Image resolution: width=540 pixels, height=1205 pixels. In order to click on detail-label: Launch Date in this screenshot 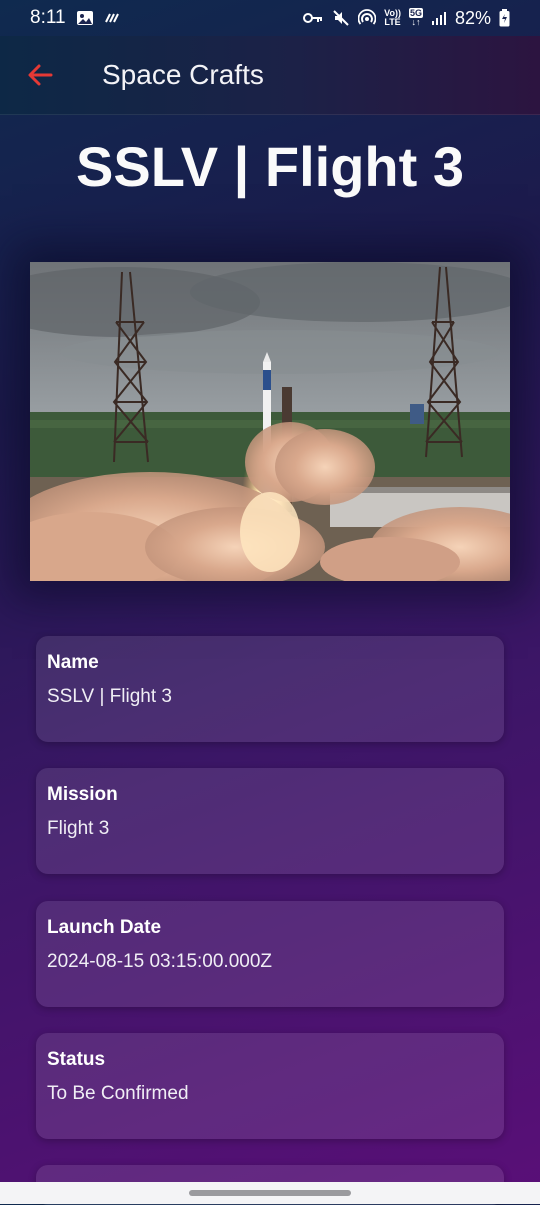, I will do `click(104, 927)`.